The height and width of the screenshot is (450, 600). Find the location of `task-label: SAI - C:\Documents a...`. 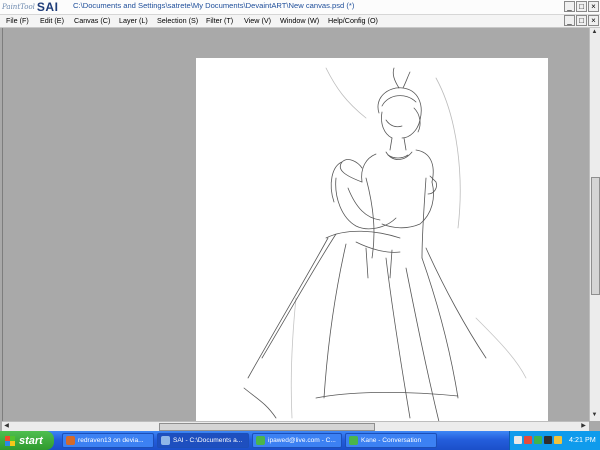

task-label: SAI - C:\Documents a... is located at coordinates (208, 440).